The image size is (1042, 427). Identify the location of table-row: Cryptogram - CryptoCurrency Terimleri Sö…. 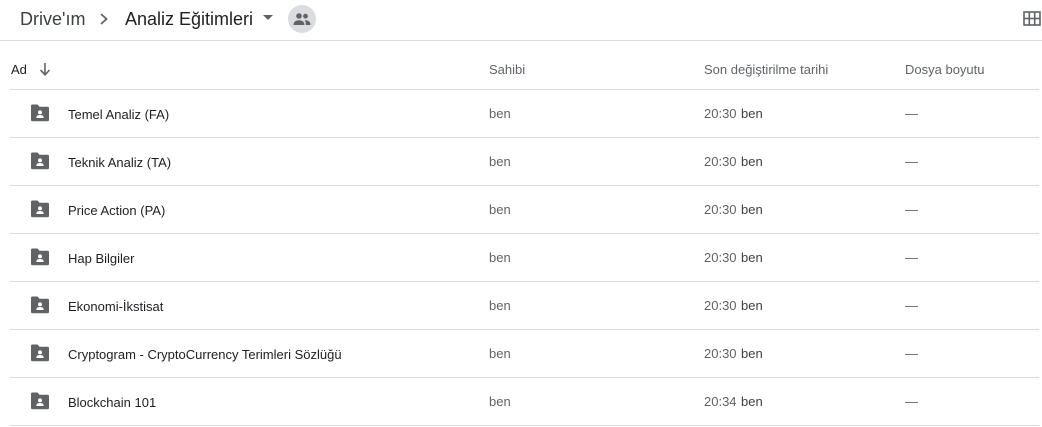
(524, 354).